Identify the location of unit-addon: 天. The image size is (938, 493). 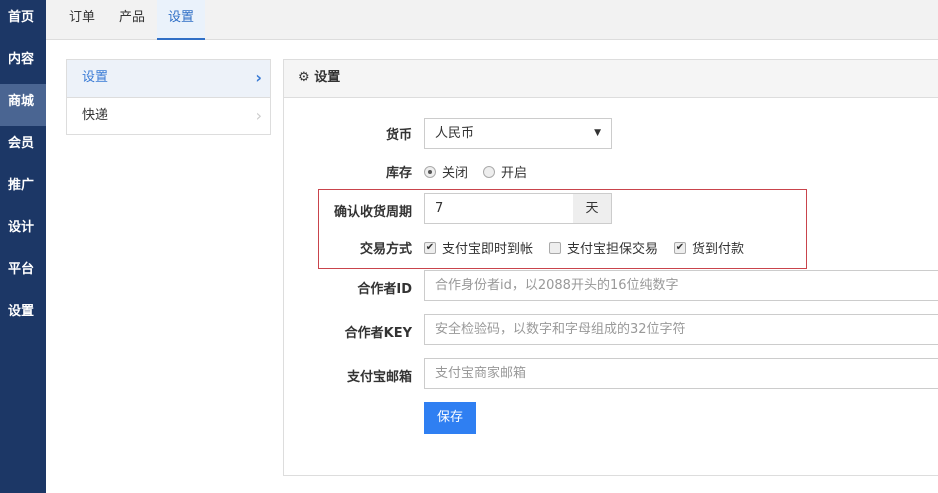
(592, 208).